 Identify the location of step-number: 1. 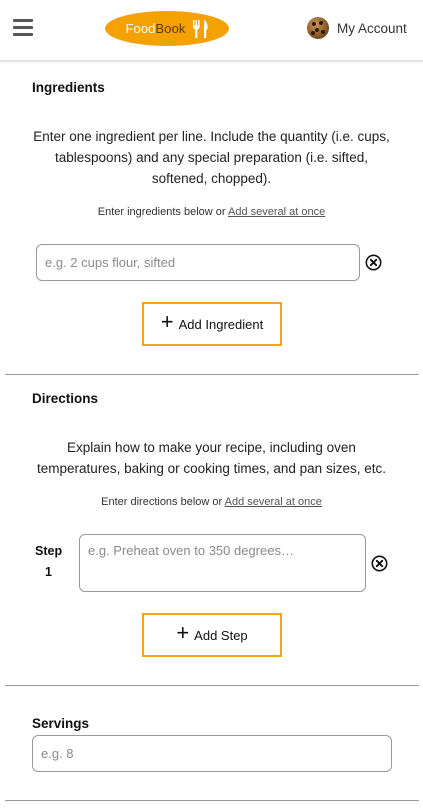
(48, 572).